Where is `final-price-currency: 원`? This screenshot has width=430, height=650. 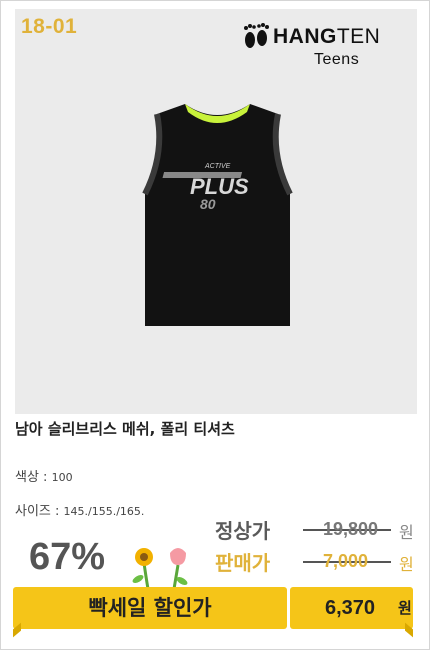
final-price-currency: 원 is located at coordinates (405, 608).